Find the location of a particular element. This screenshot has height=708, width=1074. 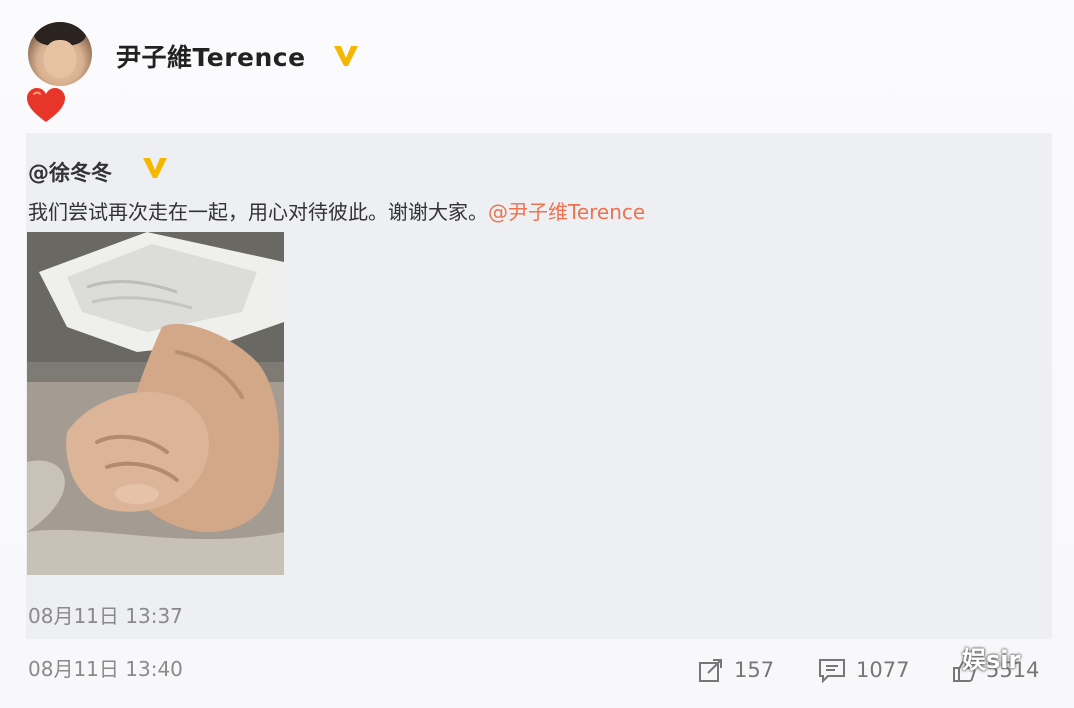

repost-photo is located at coordinates (155, 403).